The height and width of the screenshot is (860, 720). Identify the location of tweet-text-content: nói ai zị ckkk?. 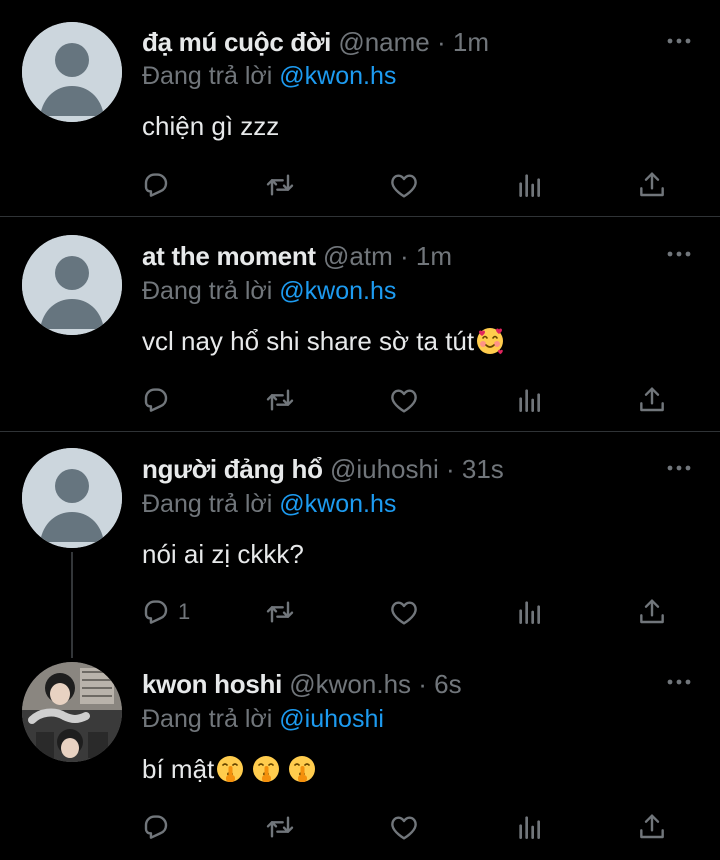
(223, 554).